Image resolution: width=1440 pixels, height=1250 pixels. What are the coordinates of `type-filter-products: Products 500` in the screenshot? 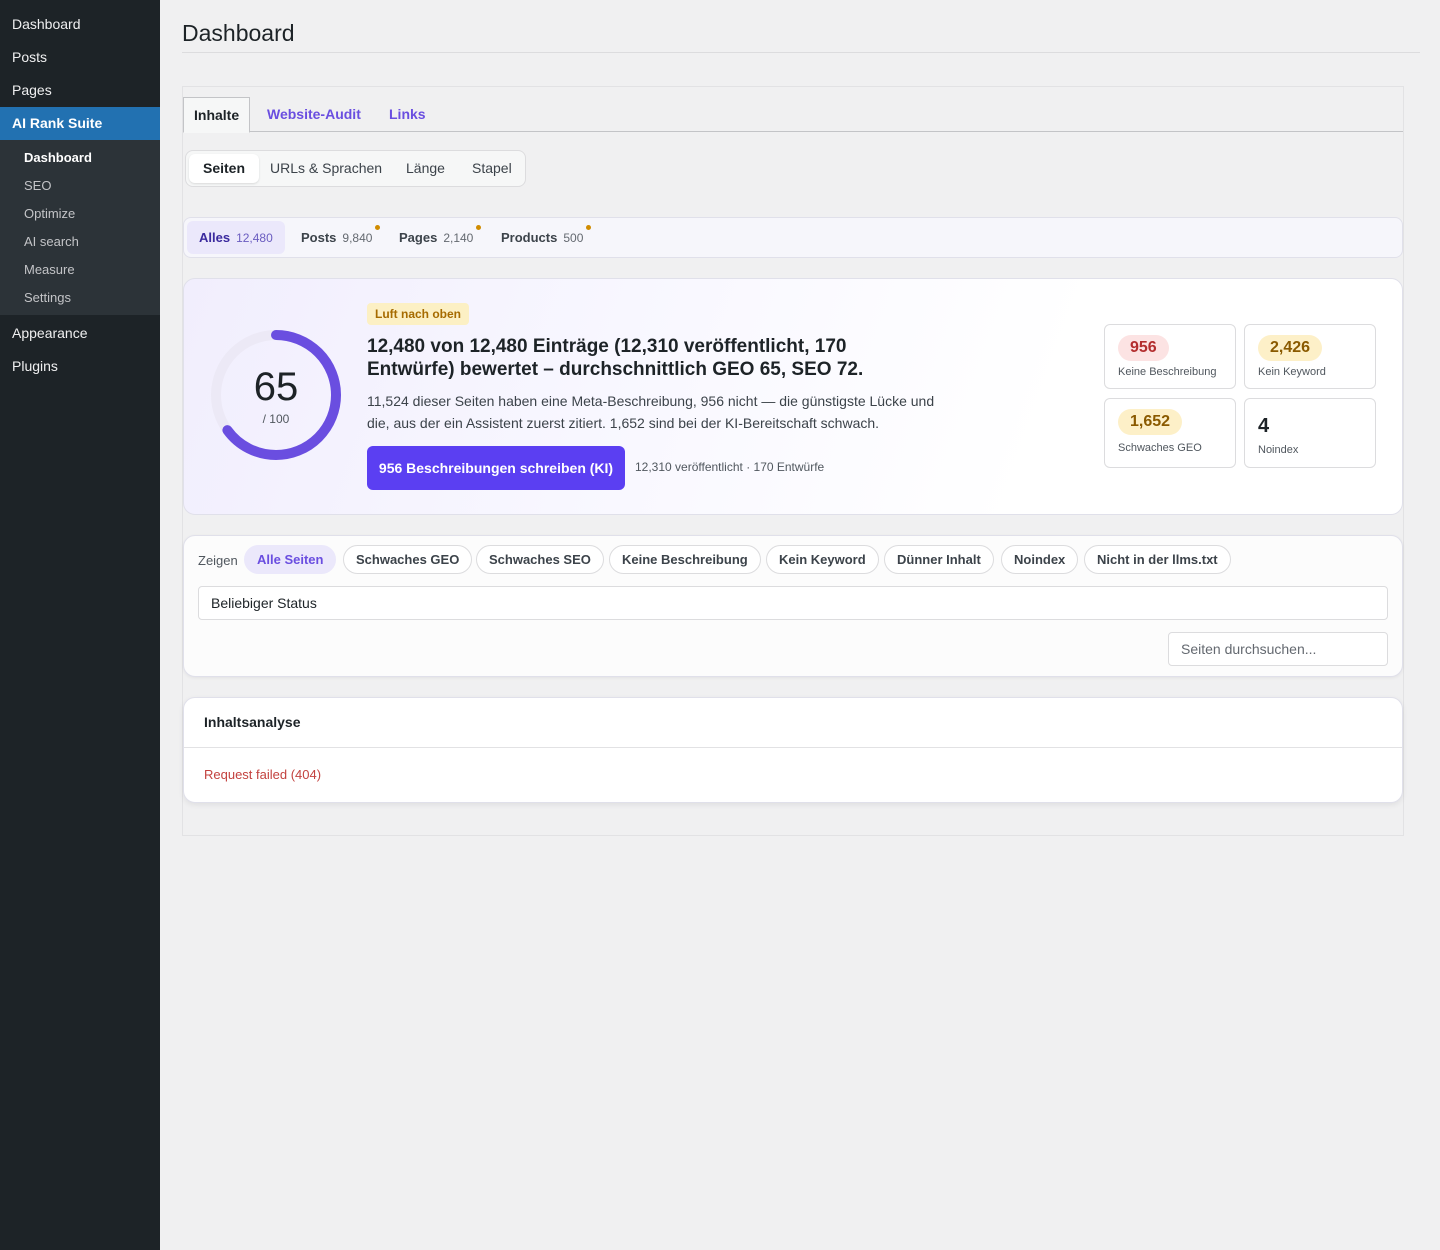 It's located at (542, 237).